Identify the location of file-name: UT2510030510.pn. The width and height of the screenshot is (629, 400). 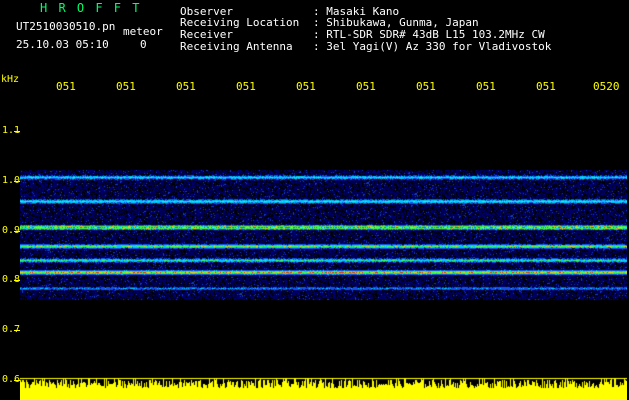
(66, 26).